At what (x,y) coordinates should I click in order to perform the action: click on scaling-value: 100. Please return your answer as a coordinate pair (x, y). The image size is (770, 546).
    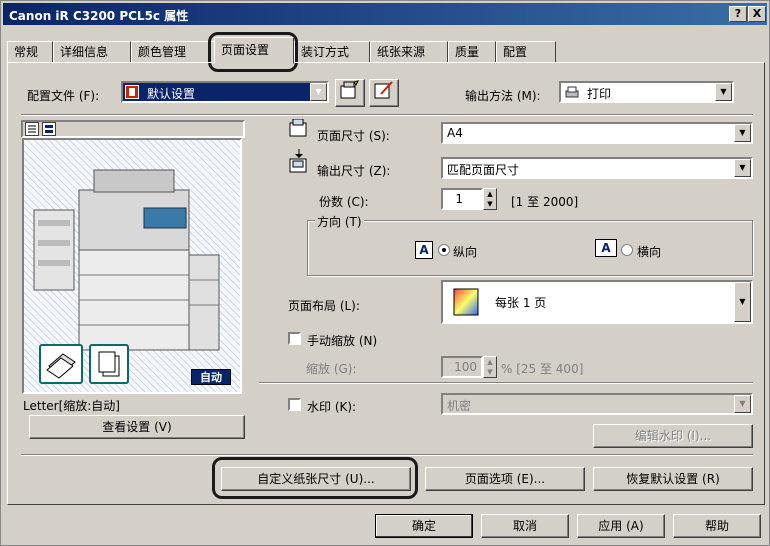
    Looking at the image, I should click on (465, 367).